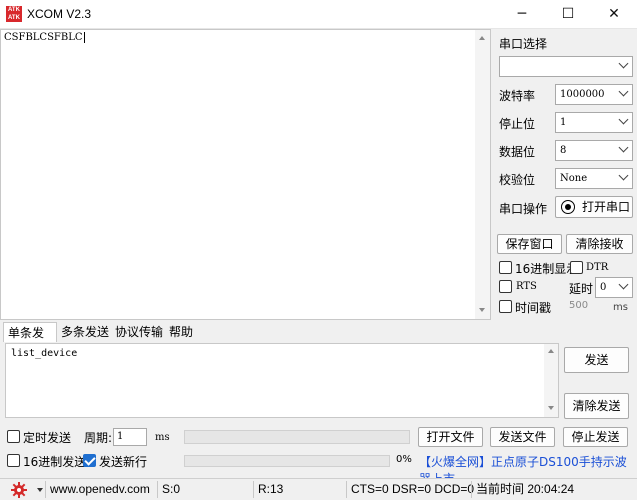  I want to click on delay-label: 延时, so click(581, 289).